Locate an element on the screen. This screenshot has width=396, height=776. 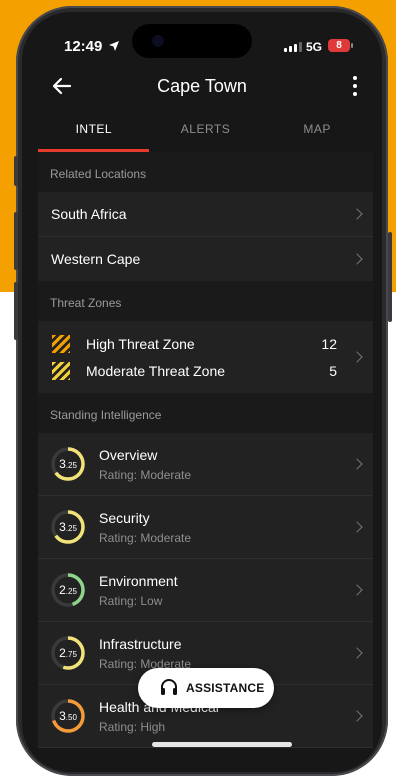
signal-icon is located at coordinates (293, 47).